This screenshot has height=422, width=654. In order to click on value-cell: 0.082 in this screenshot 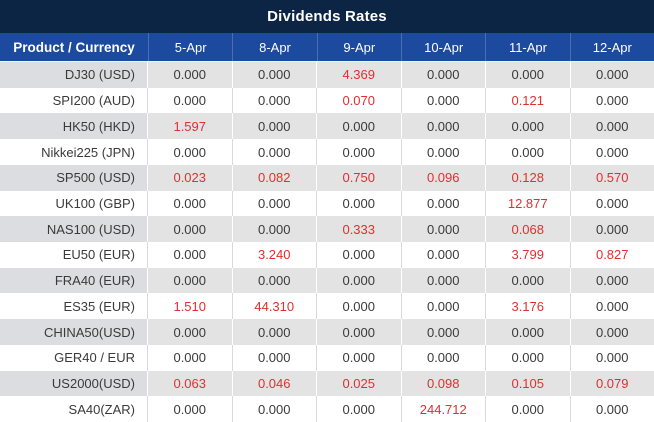, I will do `click(275, 177)`.